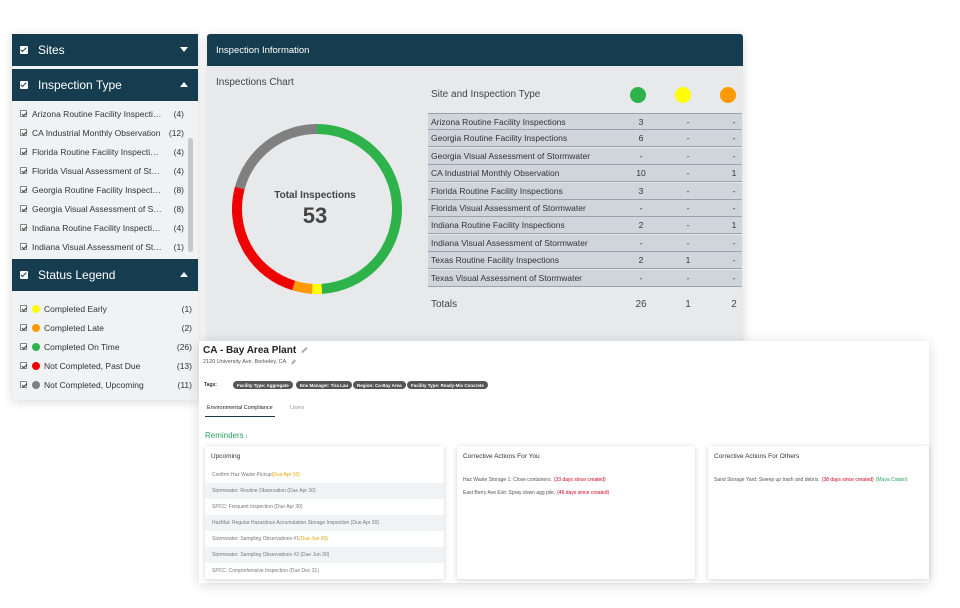 This screenshot has height=608, width=960. What do you see at coordinates (583, 493) in the screenshot?
I see `corrective-action-age: (46 days since created)` at bounding box center [583, 493].